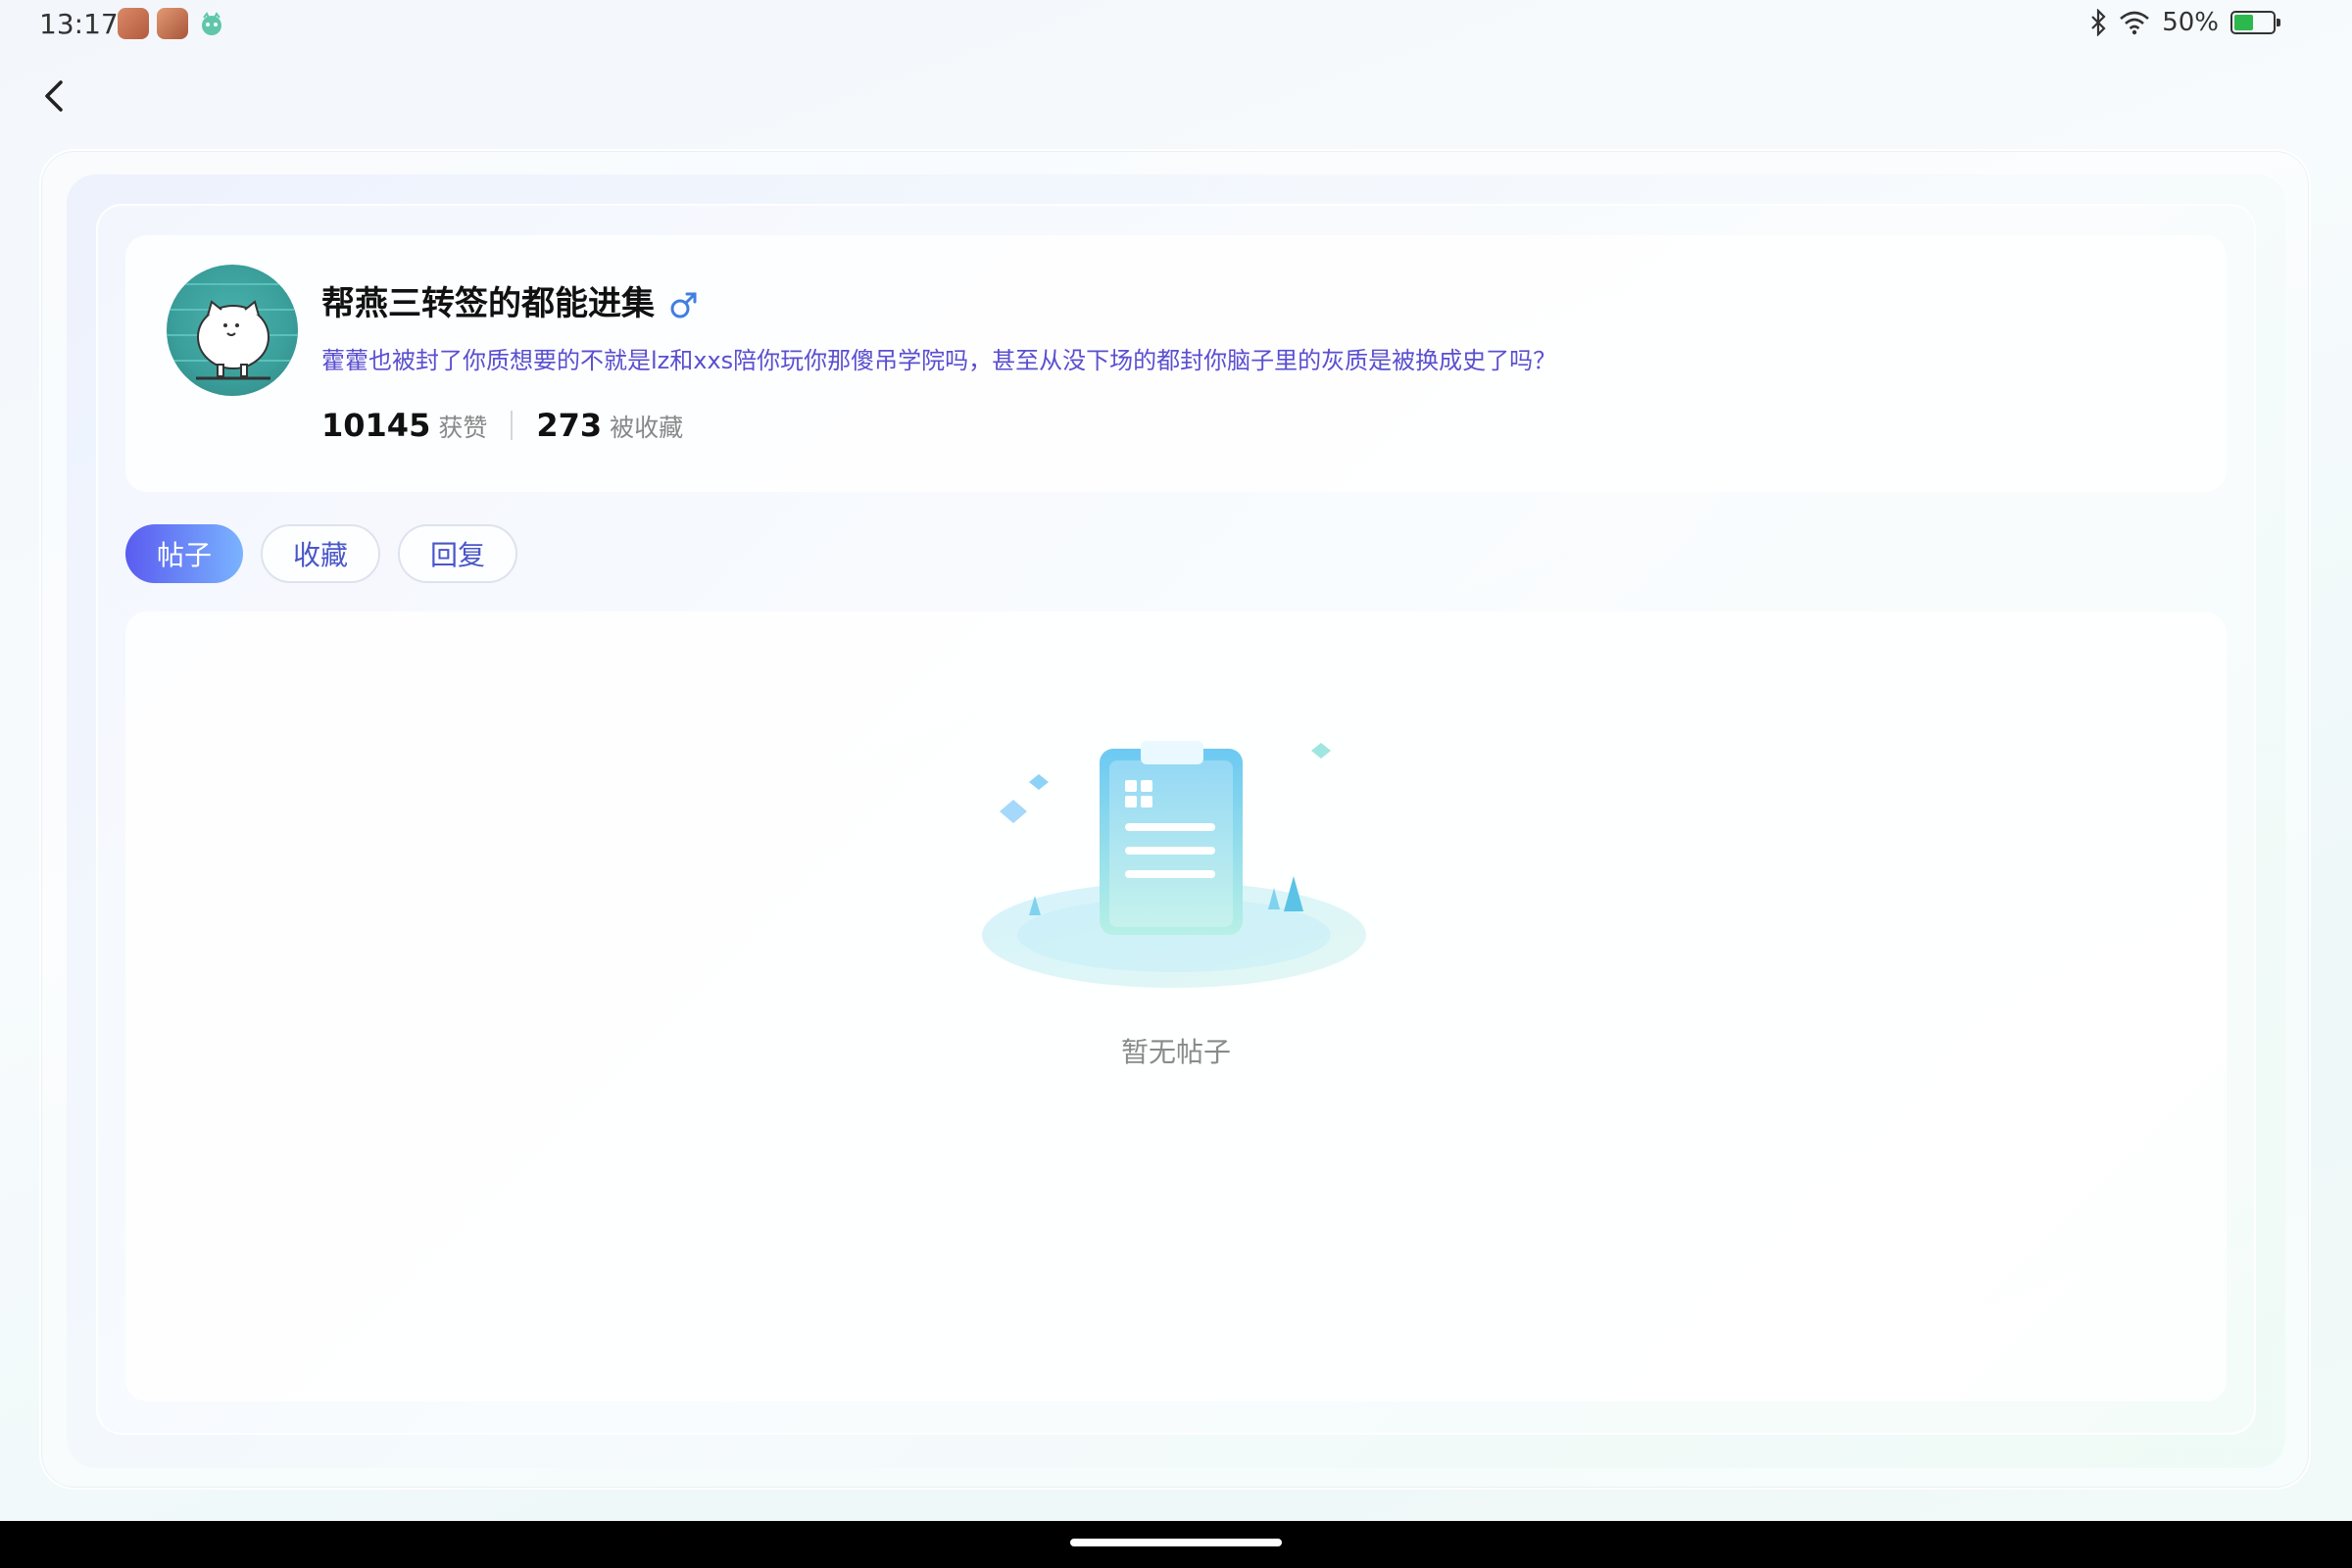  Describe the element at coordinates (463, 428) in the screenshot. I see `likes-label: 获赞` at that location.